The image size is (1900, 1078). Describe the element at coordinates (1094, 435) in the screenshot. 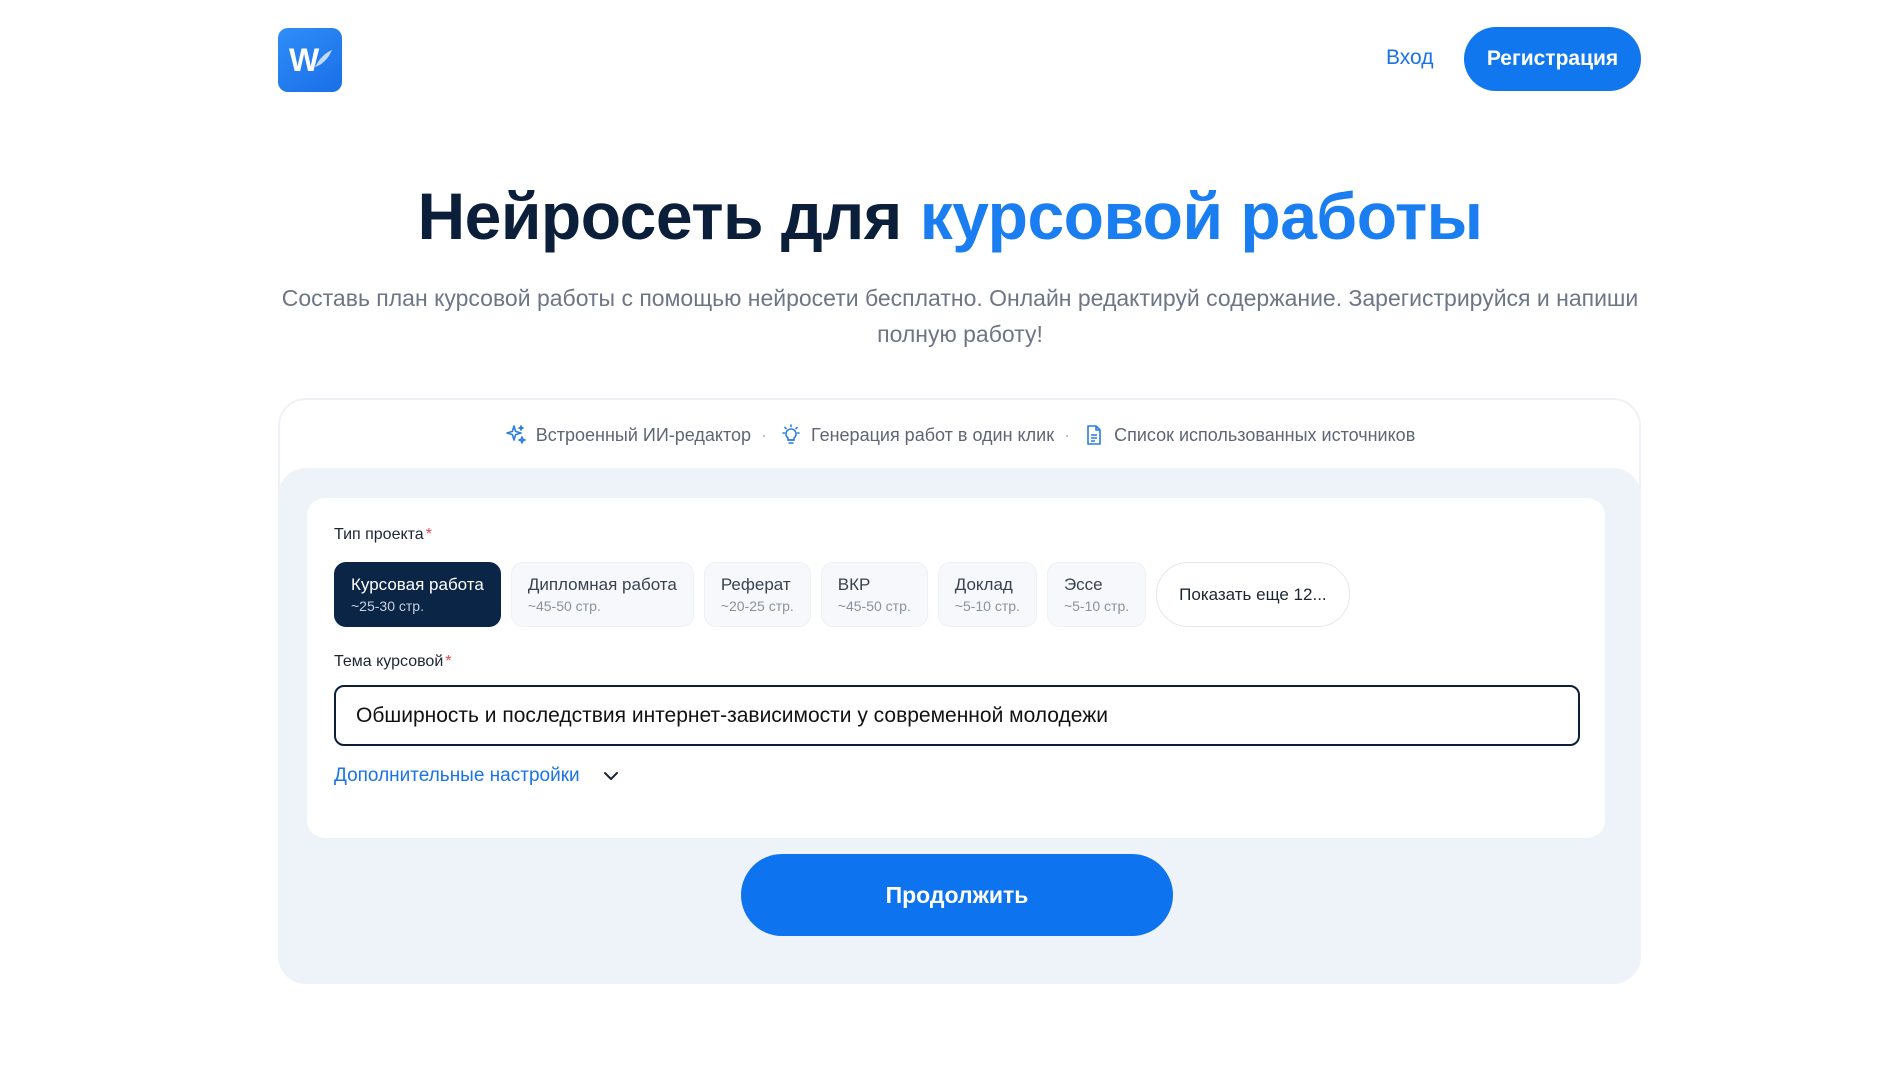

I see `document-icon` at that location.